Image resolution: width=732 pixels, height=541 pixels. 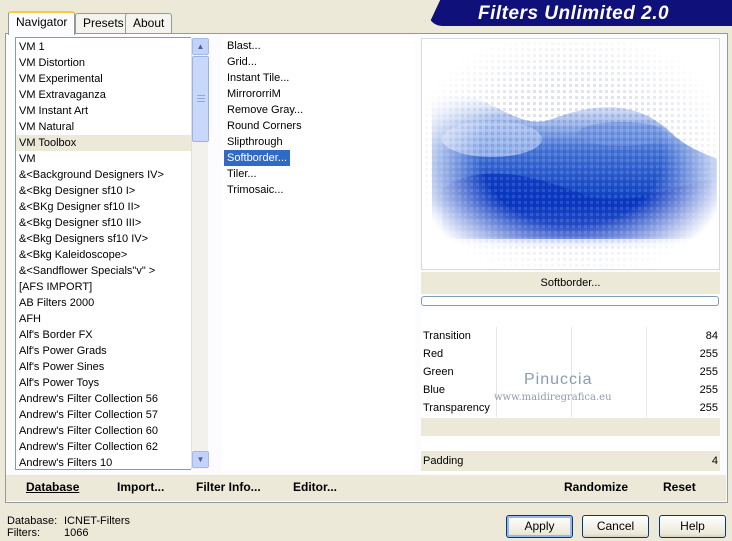 I want to click on category-item: &<Background Designers IV>, so click(x=103, y=175).